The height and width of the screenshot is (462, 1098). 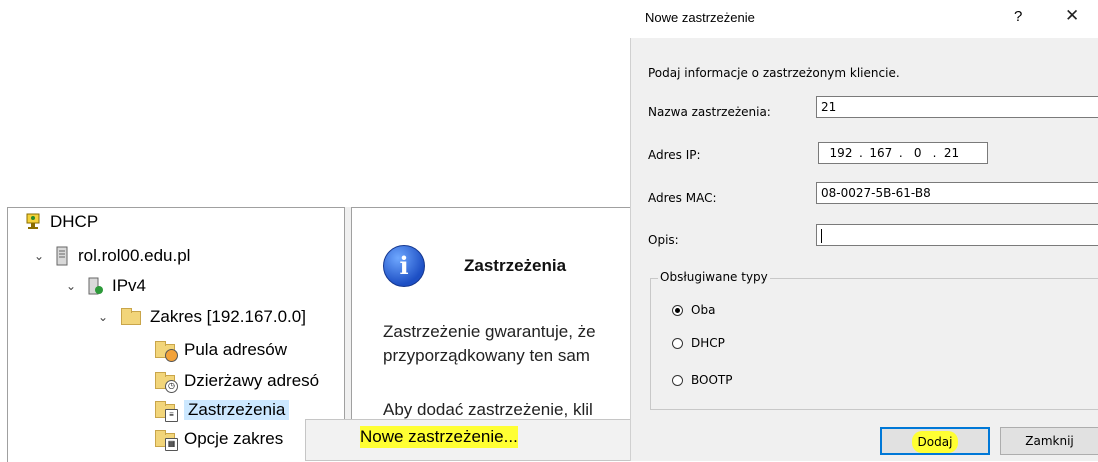 What do you see at coordinates (33, 222) in the screenshot?
I see `dhcp-icon` at bounding box center [33, 222].